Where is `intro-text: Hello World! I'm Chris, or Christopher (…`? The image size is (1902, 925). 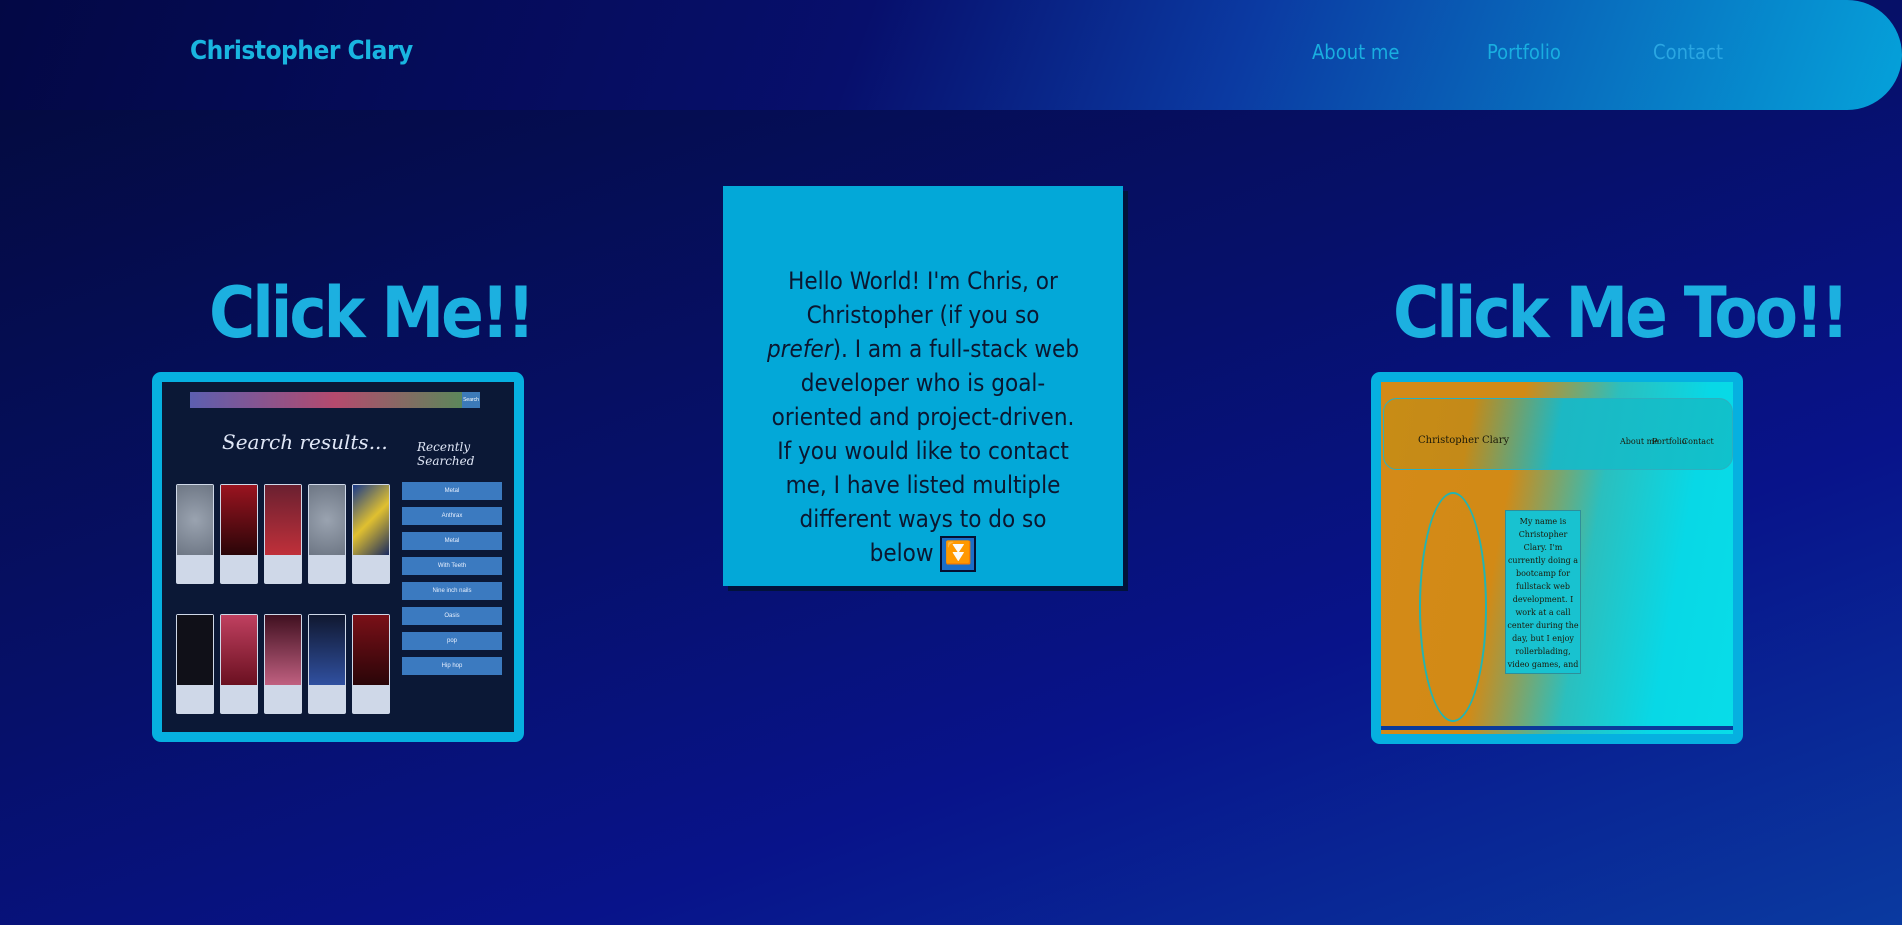
intro-text: Hello World! I'm Chris, or Christopher (… is located at coordinates (923, 418).